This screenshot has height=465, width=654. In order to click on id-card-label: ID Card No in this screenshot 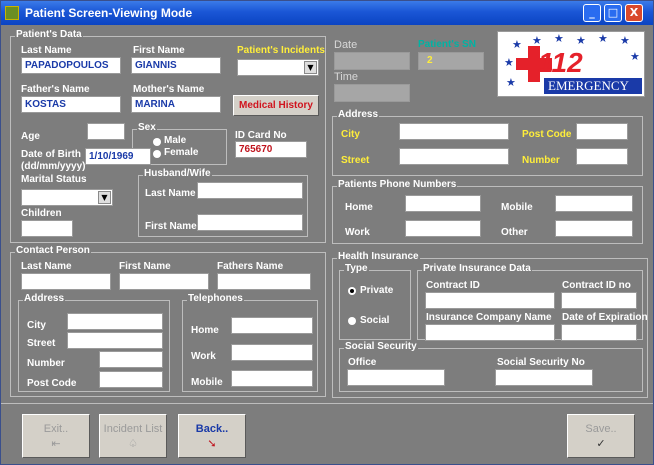, I will do `click(261, 135)`.